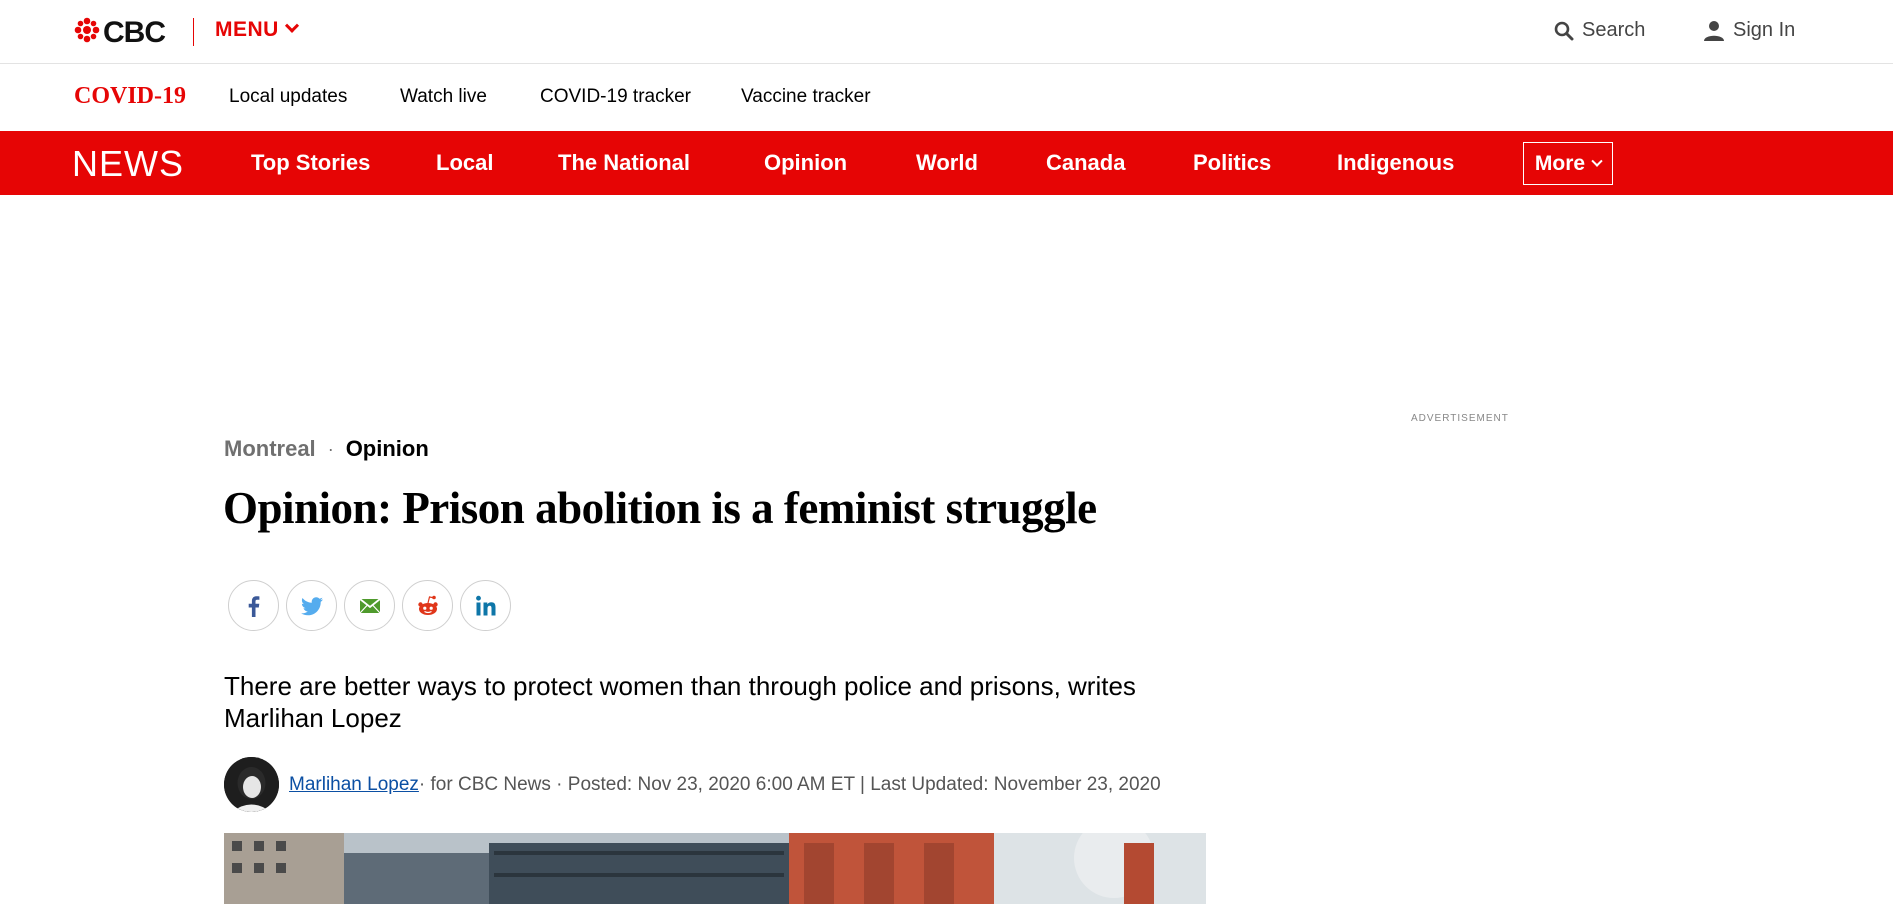 The width and height of the screenshot is (1893, 904). Describe the element at coordinates (326, 449) in the screenshot. I see `breadcrumb: Montreal · Opinion` at that location.